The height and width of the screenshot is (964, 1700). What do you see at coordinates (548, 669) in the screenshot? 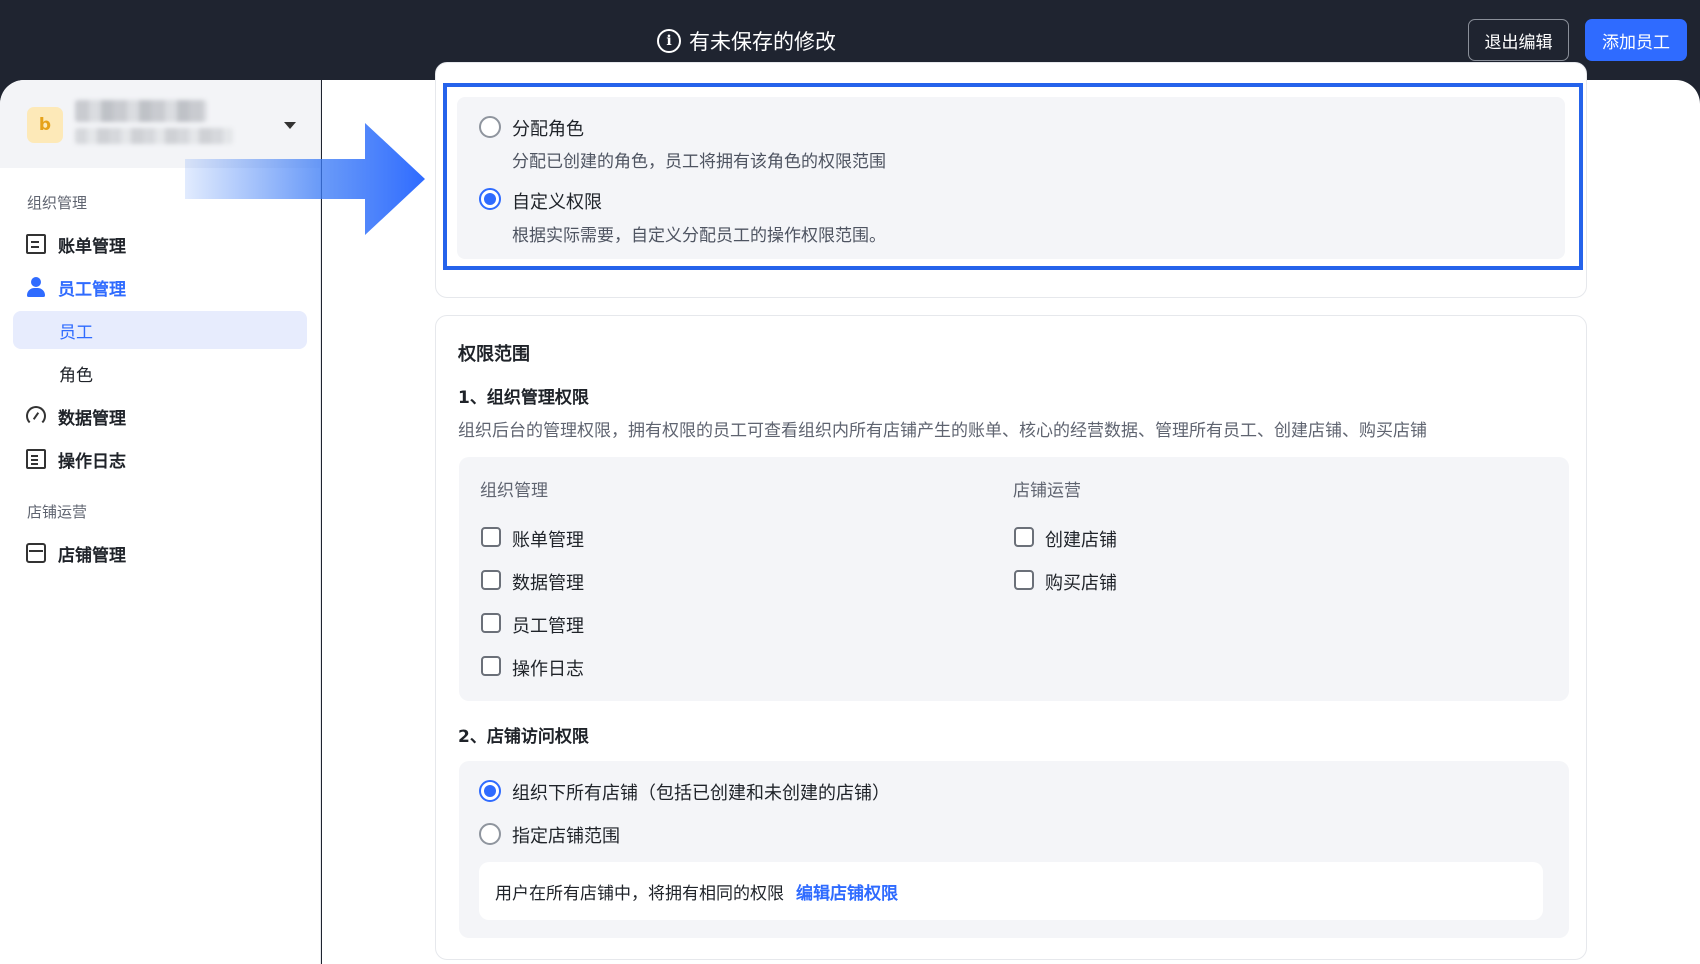
I see `checkbox-label: 操作日志` at bounding box center [548, 669].